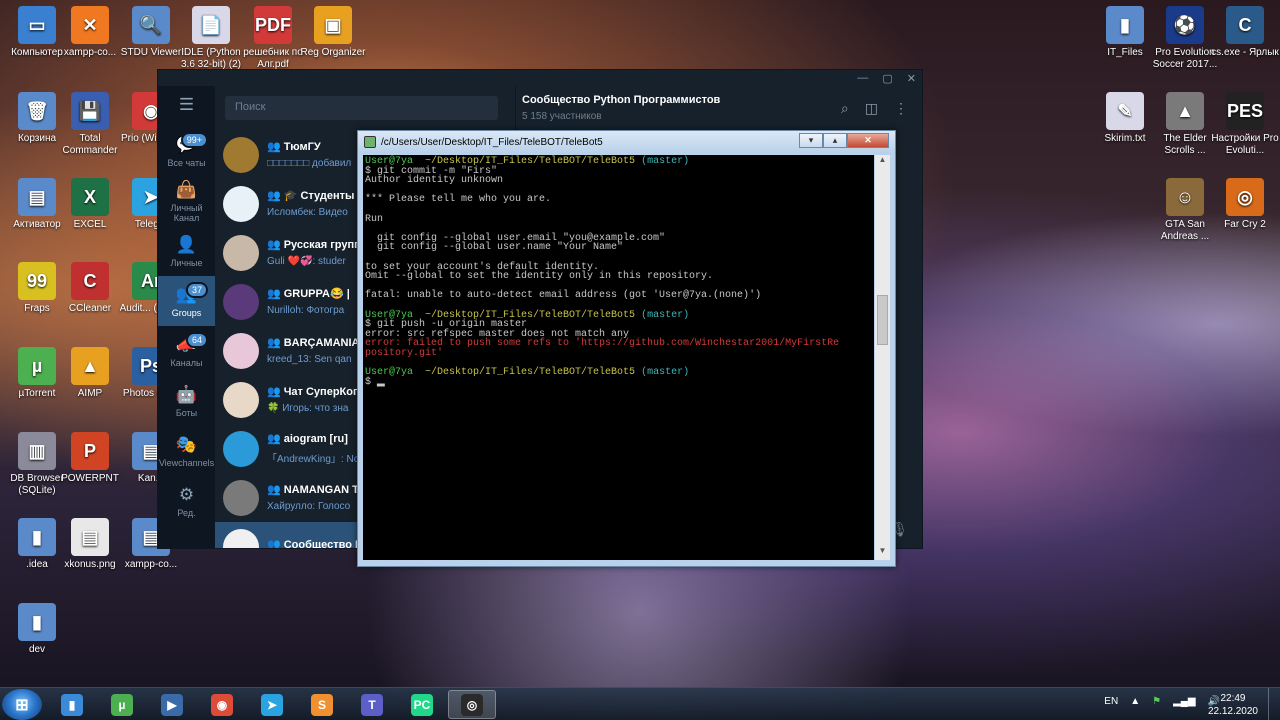  Describe the element at coordinates (186, 244) in the screenshot. I see `person-icon: 👤` at that location.